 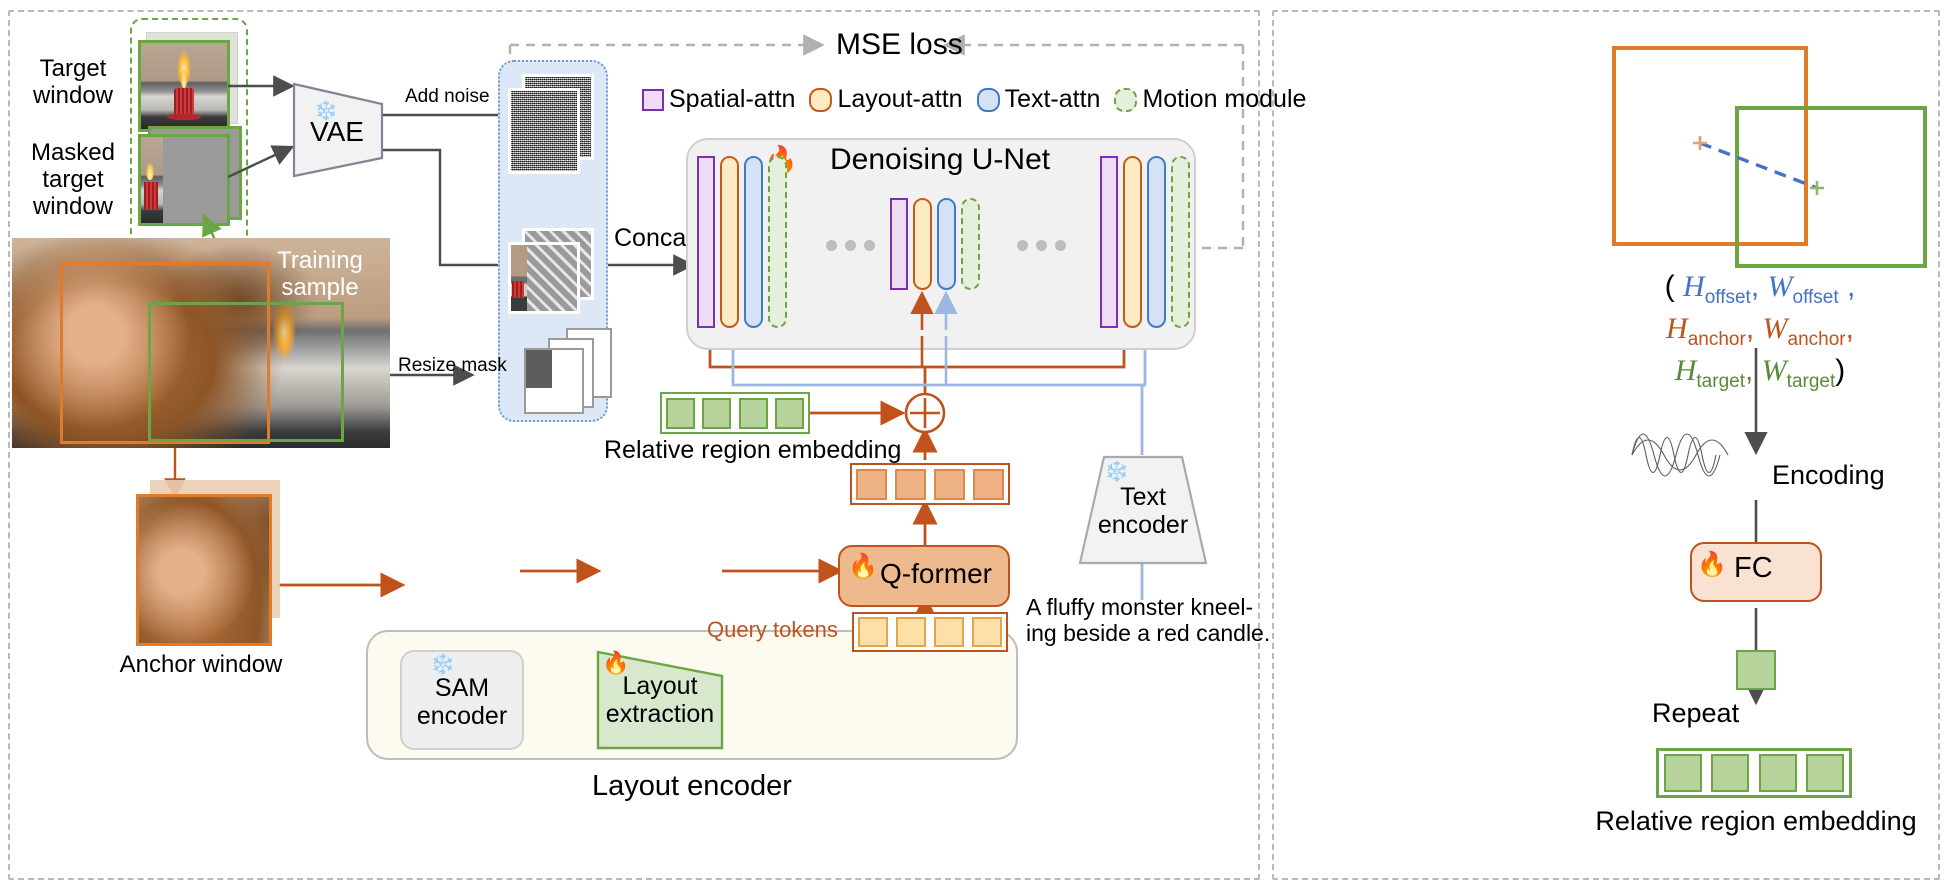 I want to click on layout-extraction-block: 🔥 Layout extraction, so click(x=660, y=700).